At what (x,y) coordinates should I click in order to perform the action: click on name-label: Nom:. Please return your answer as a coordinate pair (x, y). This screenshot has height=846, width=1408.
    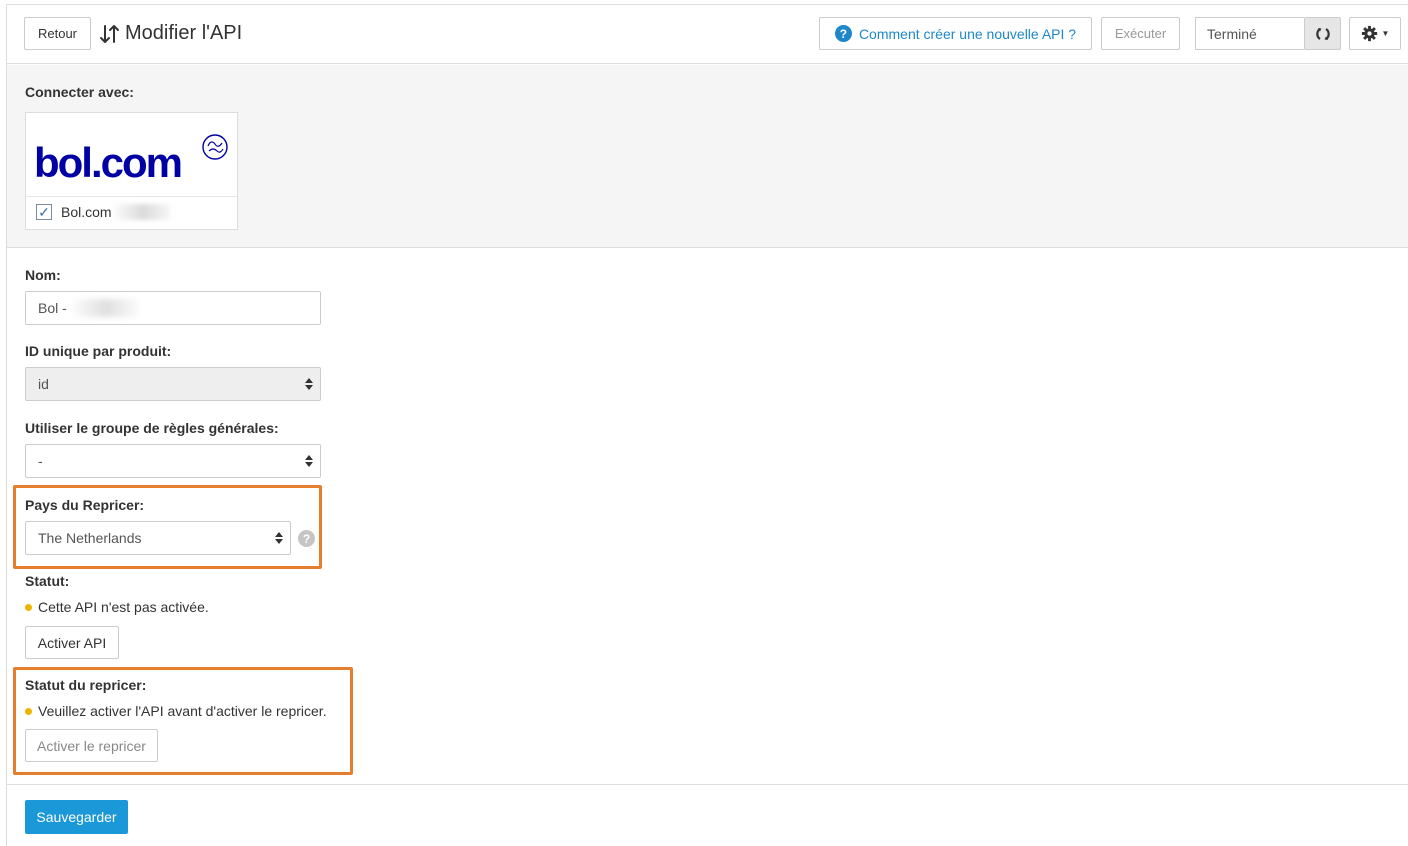
    Looking at the image, I should click on (43, 275).